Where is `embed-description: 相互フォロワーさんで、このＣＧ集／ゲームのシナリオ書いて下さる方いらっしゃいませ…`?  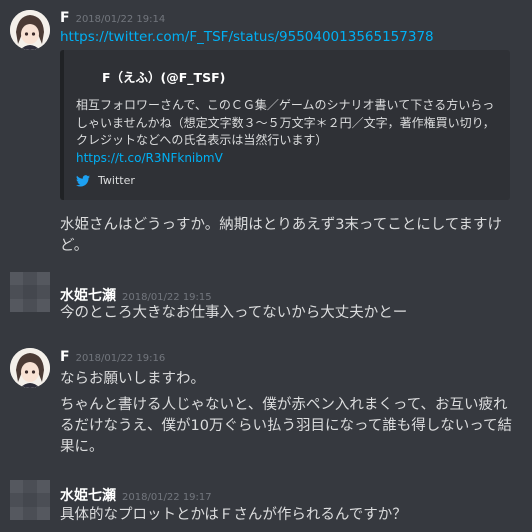
embed-description: 相互フォロワーさんで、このＣＧ集／ゲームのシナリオ書いて下さる方いらっしゃいませ… is located at coordinates (286, 132).